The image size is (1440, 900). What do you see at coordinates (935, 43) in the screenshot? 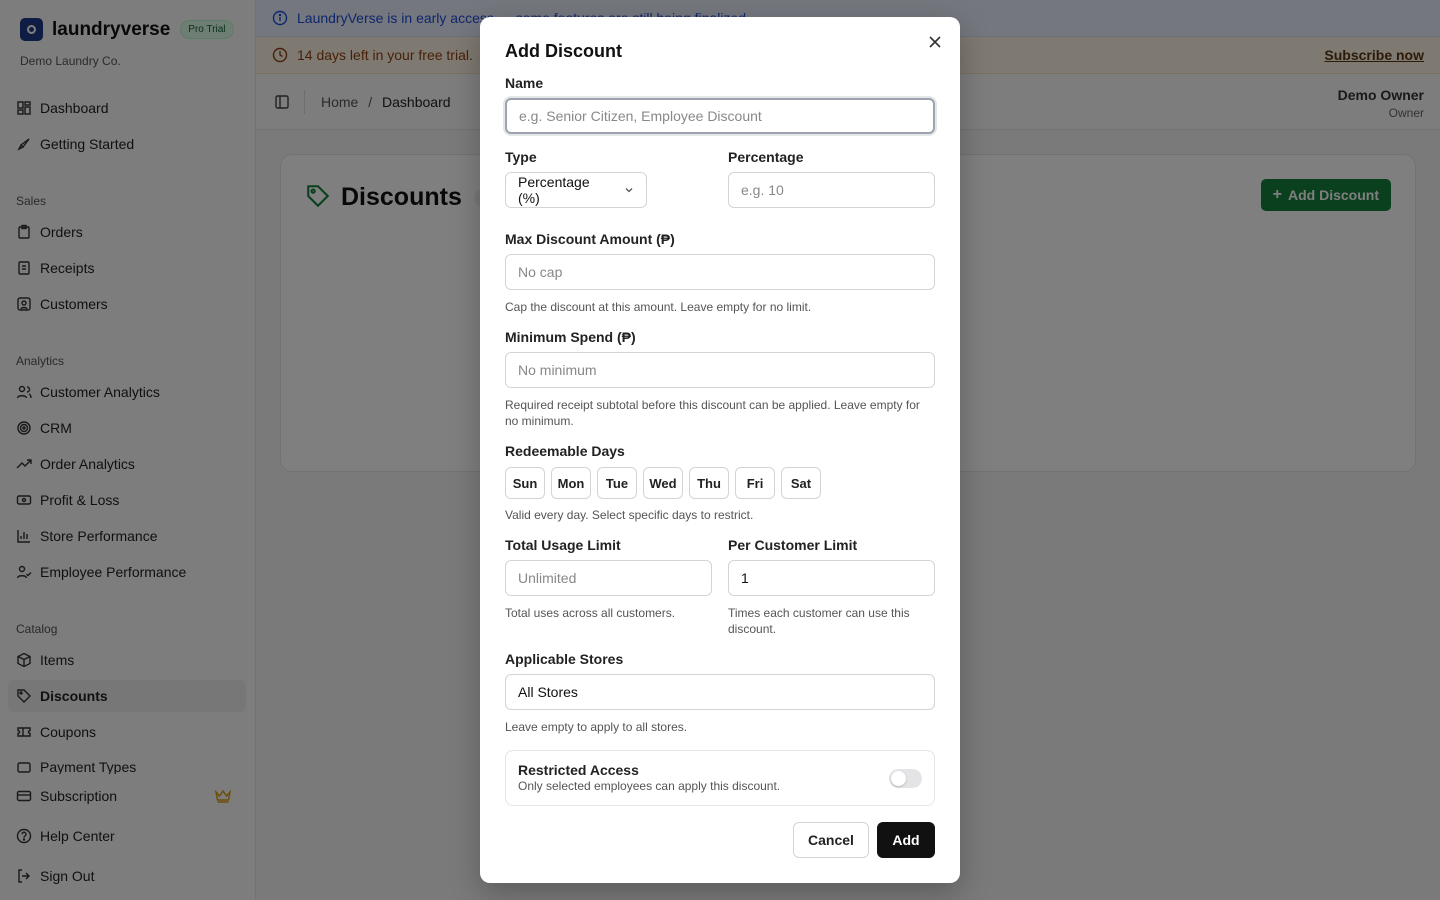
I see `close-icon` at bounding box center [935, 43].